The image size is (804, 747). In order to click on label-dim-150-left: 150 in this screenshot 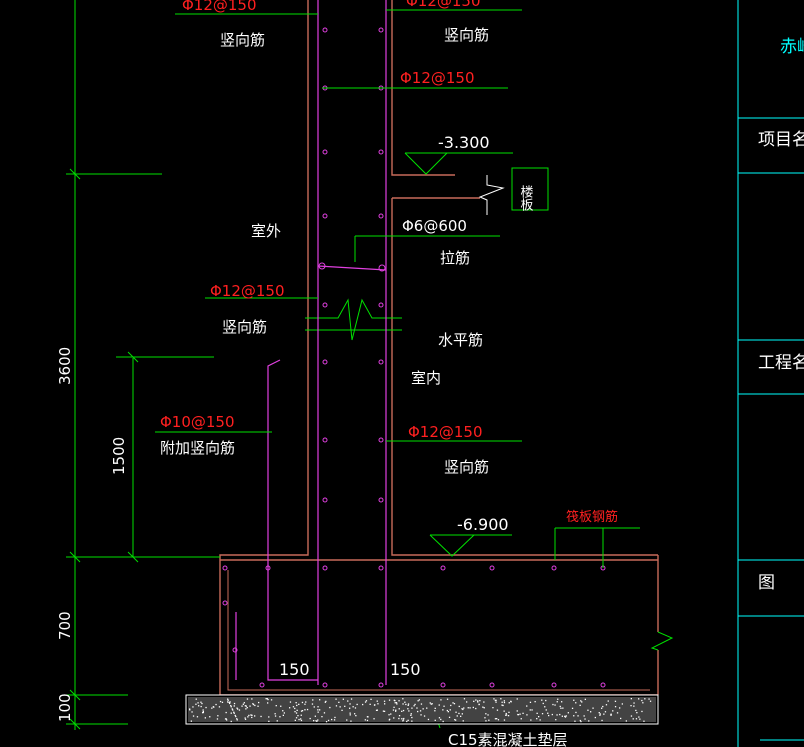, I will do `click(294, 669)`.